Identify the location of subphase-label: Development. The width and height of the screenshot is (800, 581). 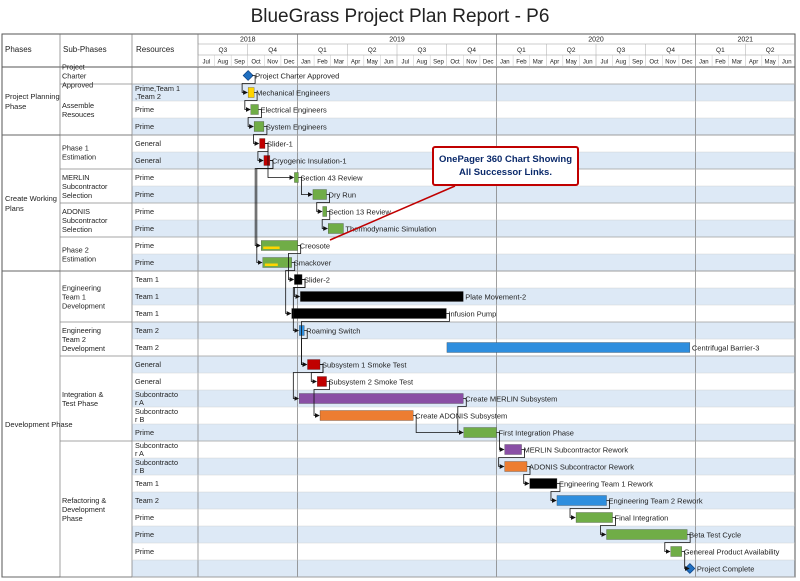
(83, 348).